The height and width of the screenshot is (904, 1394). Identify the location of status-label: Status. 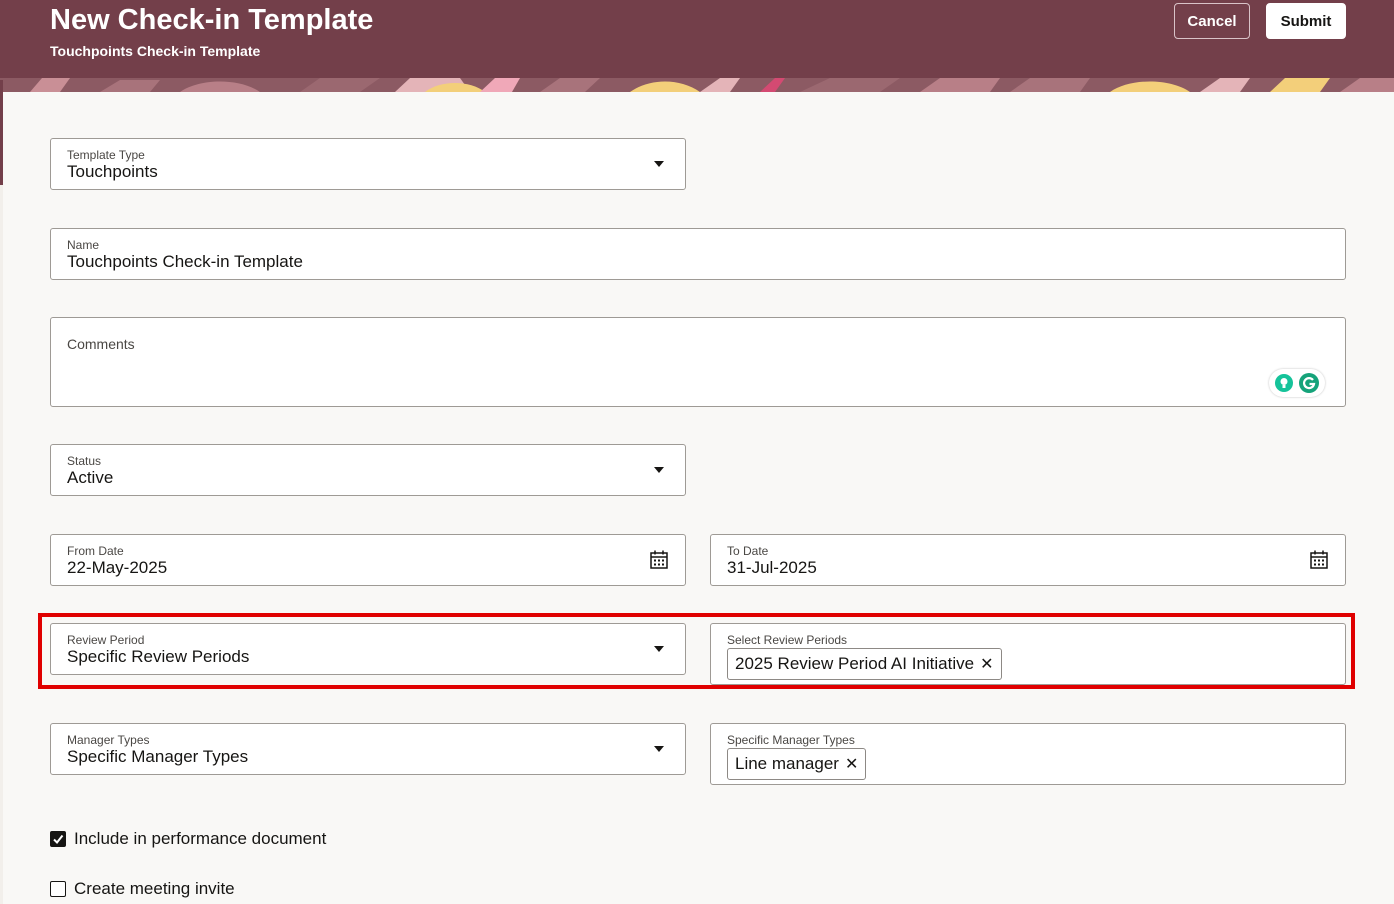
(84, 461).